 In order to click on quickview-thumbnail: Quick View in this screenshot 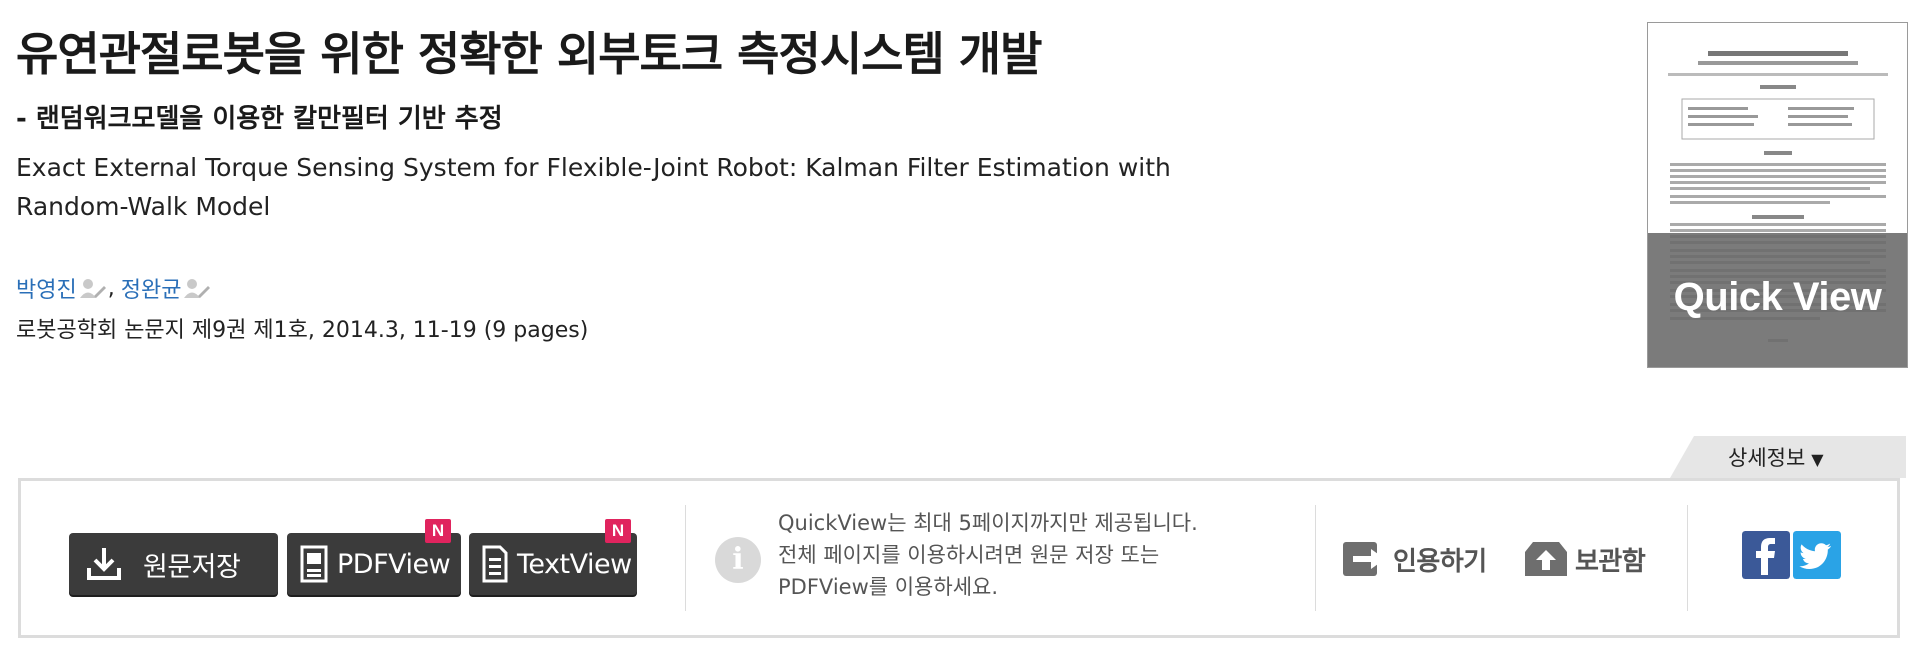, I will do `click(1777, 195)`.